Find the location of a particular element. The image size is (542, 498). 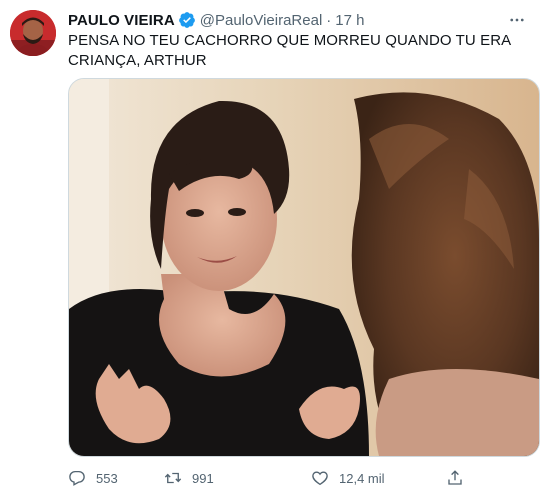

retweet-count: 991 is located at coordinates (203, 478).